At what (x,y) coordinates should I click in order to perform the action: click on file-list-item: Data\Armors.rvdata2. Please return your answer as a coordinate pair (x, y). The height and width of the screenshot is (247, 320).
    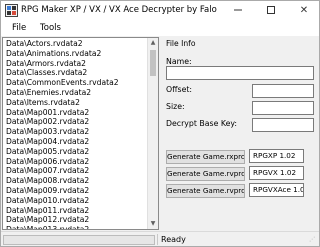
    Looking at the image, I should click on (75, 64).